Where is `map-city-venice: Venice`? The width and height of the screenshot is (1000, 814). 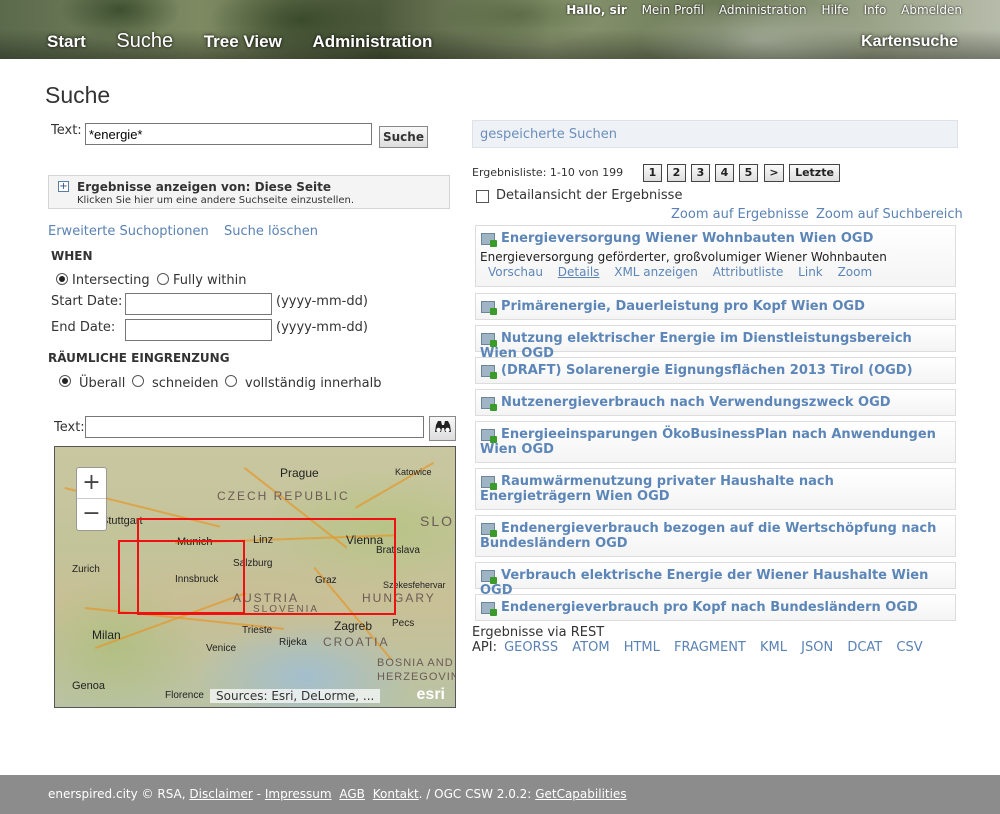
map-city-venice: Venice is located at coordinates (221, 648).